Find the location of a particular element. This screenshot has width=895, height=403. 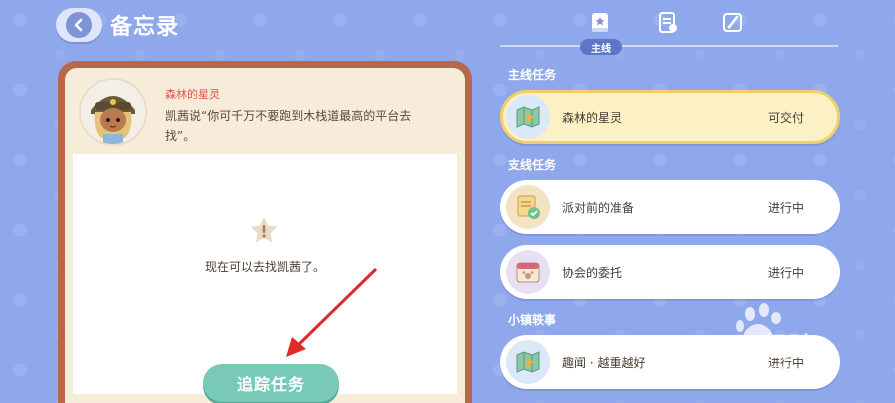

quest-row-title: 森林的星灵 is located at coordinates (592, 118).